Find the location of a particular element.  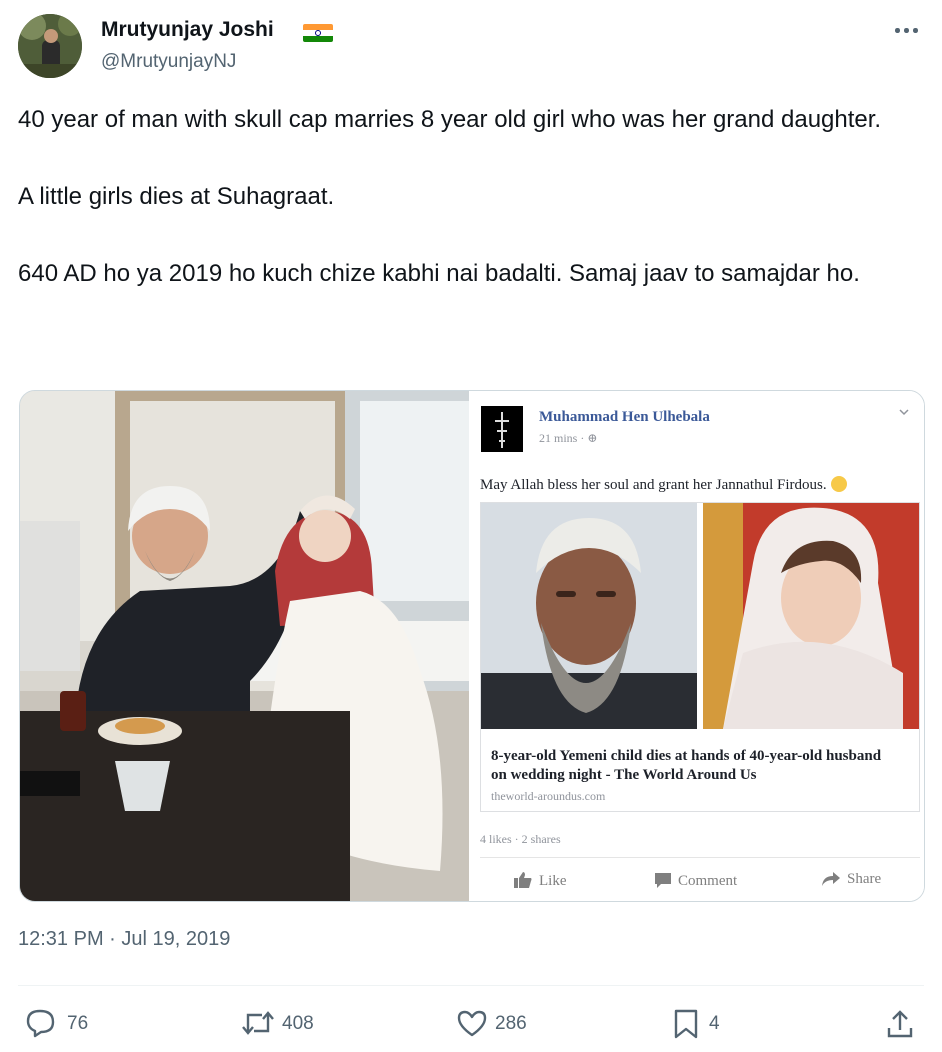

tweet-timestamp: 12:31 PM · Jul 19, 2019 is located at coordinates (124, 939).